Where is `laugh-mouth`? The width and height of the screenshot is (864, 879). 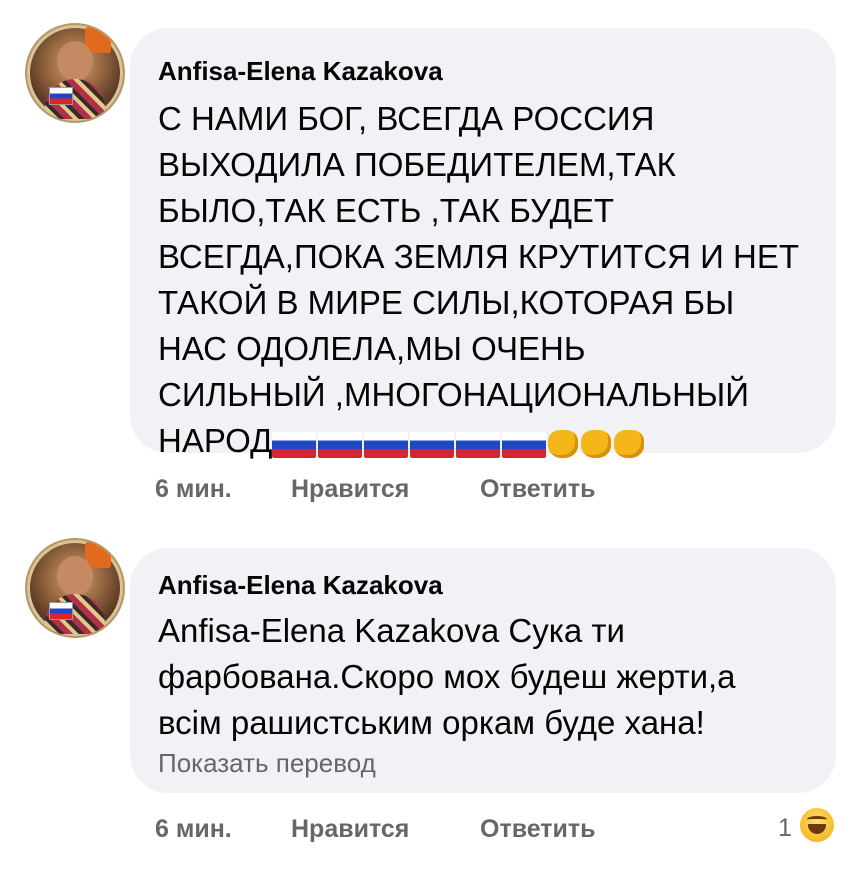
laugh-mouth is located at coordinates (817, 829).